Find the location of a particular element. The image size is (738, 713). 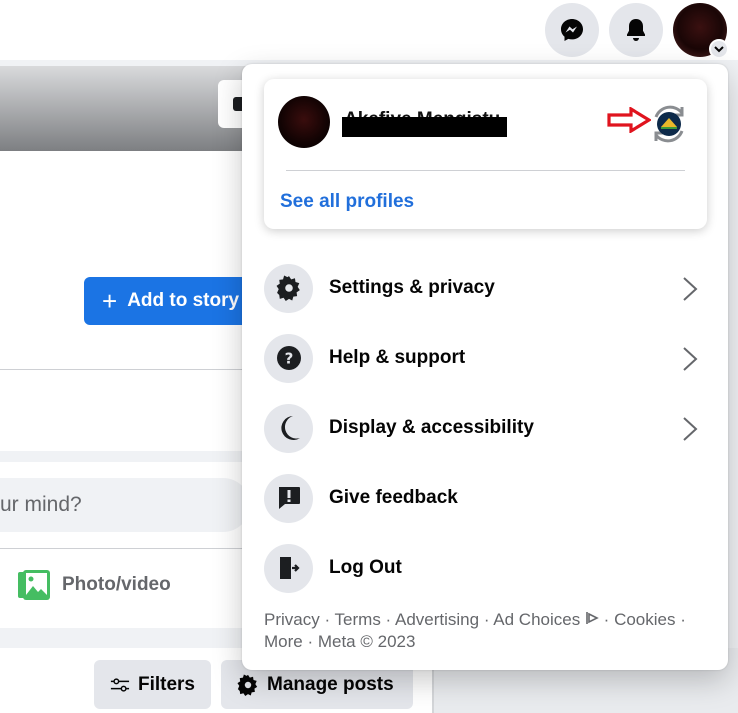

profile-card: Akefiye Mengistu See all profiles is located at coordinates (485, 154).